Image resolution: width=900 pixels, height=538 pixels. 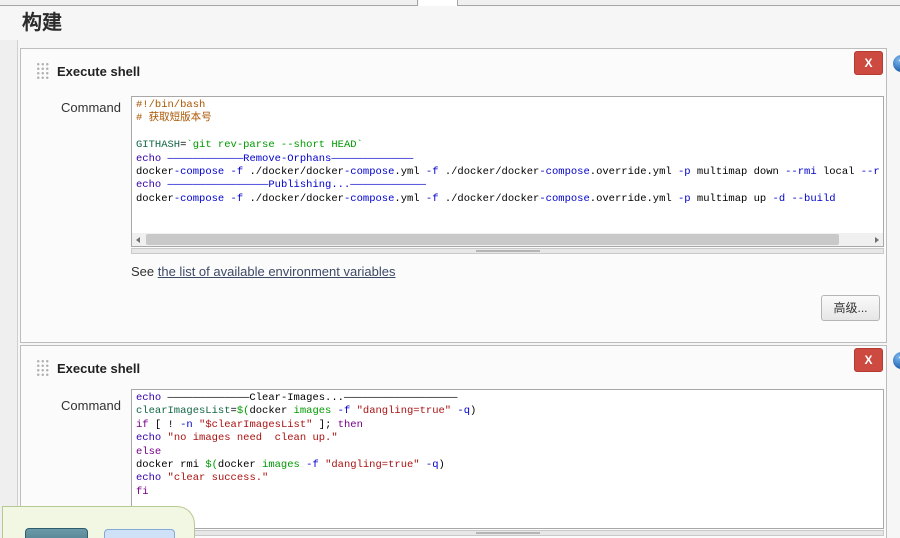 What do you see at coordinates (139, 533) in the screenshot?
I see `apply-button` at bounding box center [139, 533].